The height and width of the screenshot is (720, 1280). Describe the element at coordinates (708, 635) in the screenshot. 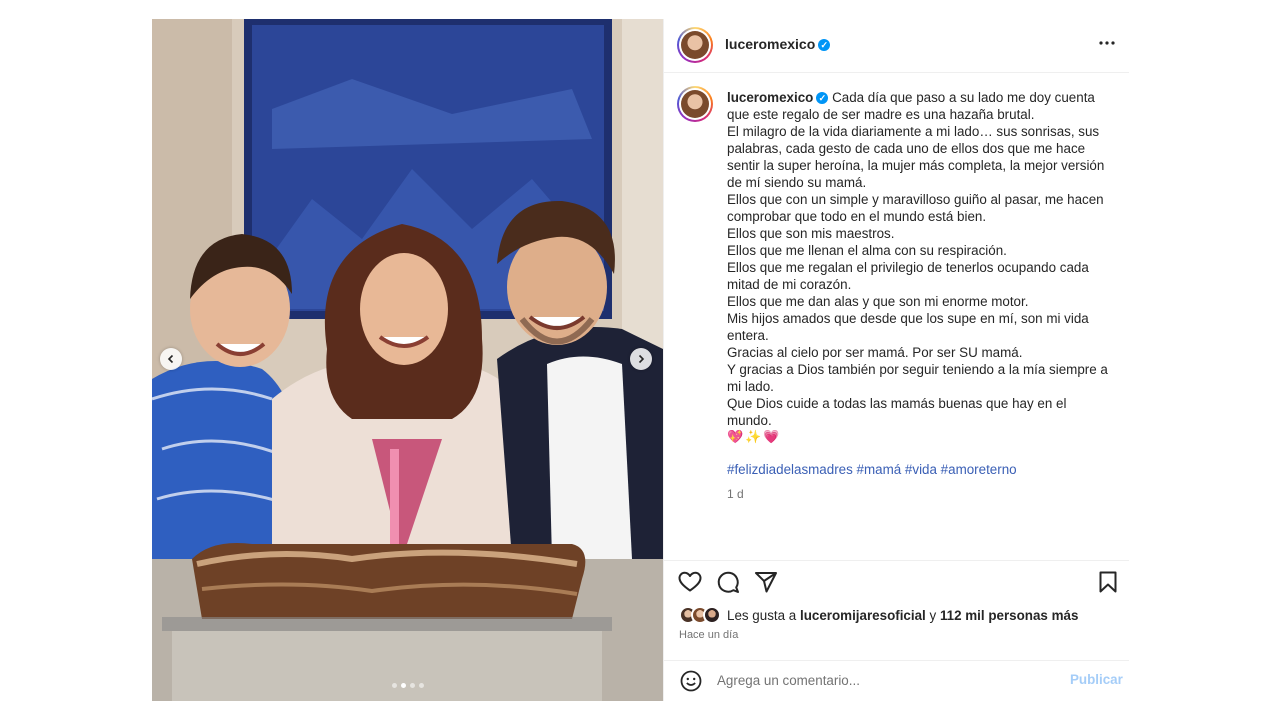

I see `post-timestamp: Hace un día` at that location.